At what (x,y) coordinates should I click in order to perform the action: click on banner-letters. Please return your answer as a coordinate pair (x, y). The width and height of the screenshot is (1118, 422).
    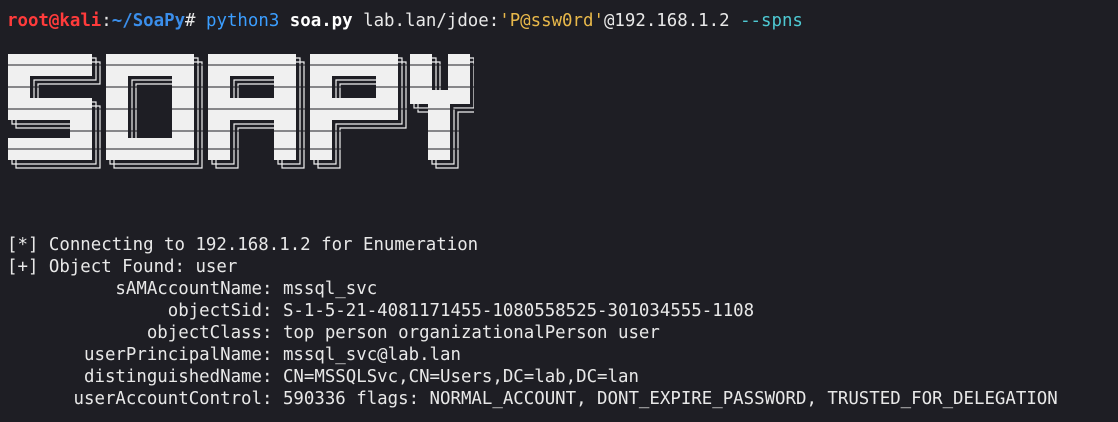
    Looking at the image, I should click on (239, 107).